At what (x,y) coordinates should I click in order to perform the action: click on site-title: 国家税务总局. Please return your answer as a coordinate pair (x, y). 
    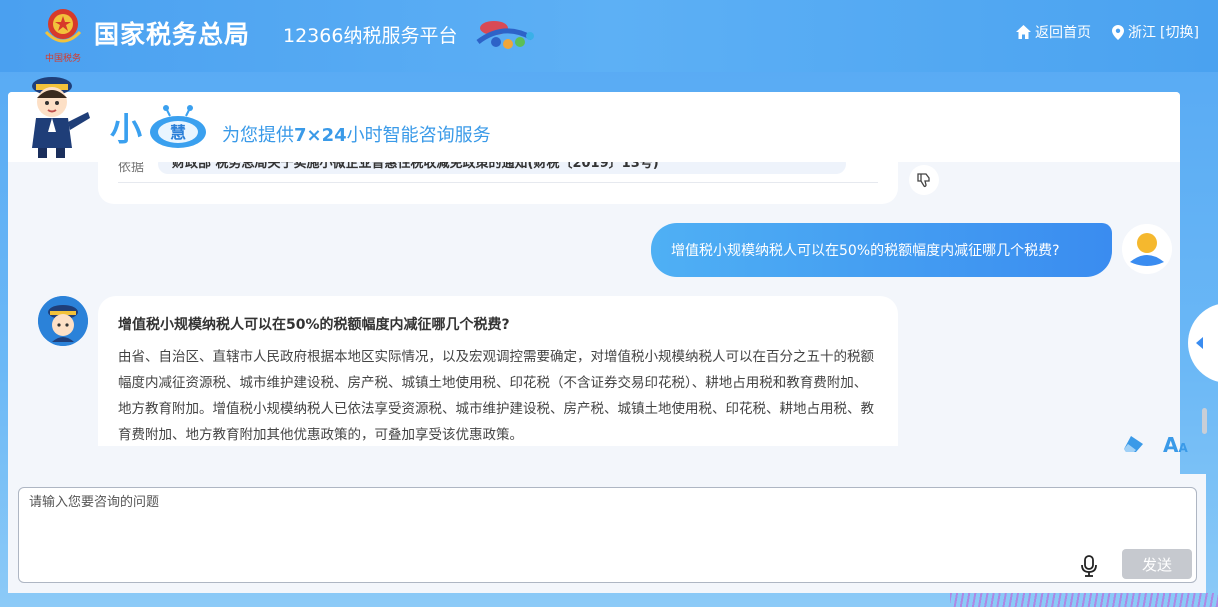
    Looking at the image, I should click on (172, 33).